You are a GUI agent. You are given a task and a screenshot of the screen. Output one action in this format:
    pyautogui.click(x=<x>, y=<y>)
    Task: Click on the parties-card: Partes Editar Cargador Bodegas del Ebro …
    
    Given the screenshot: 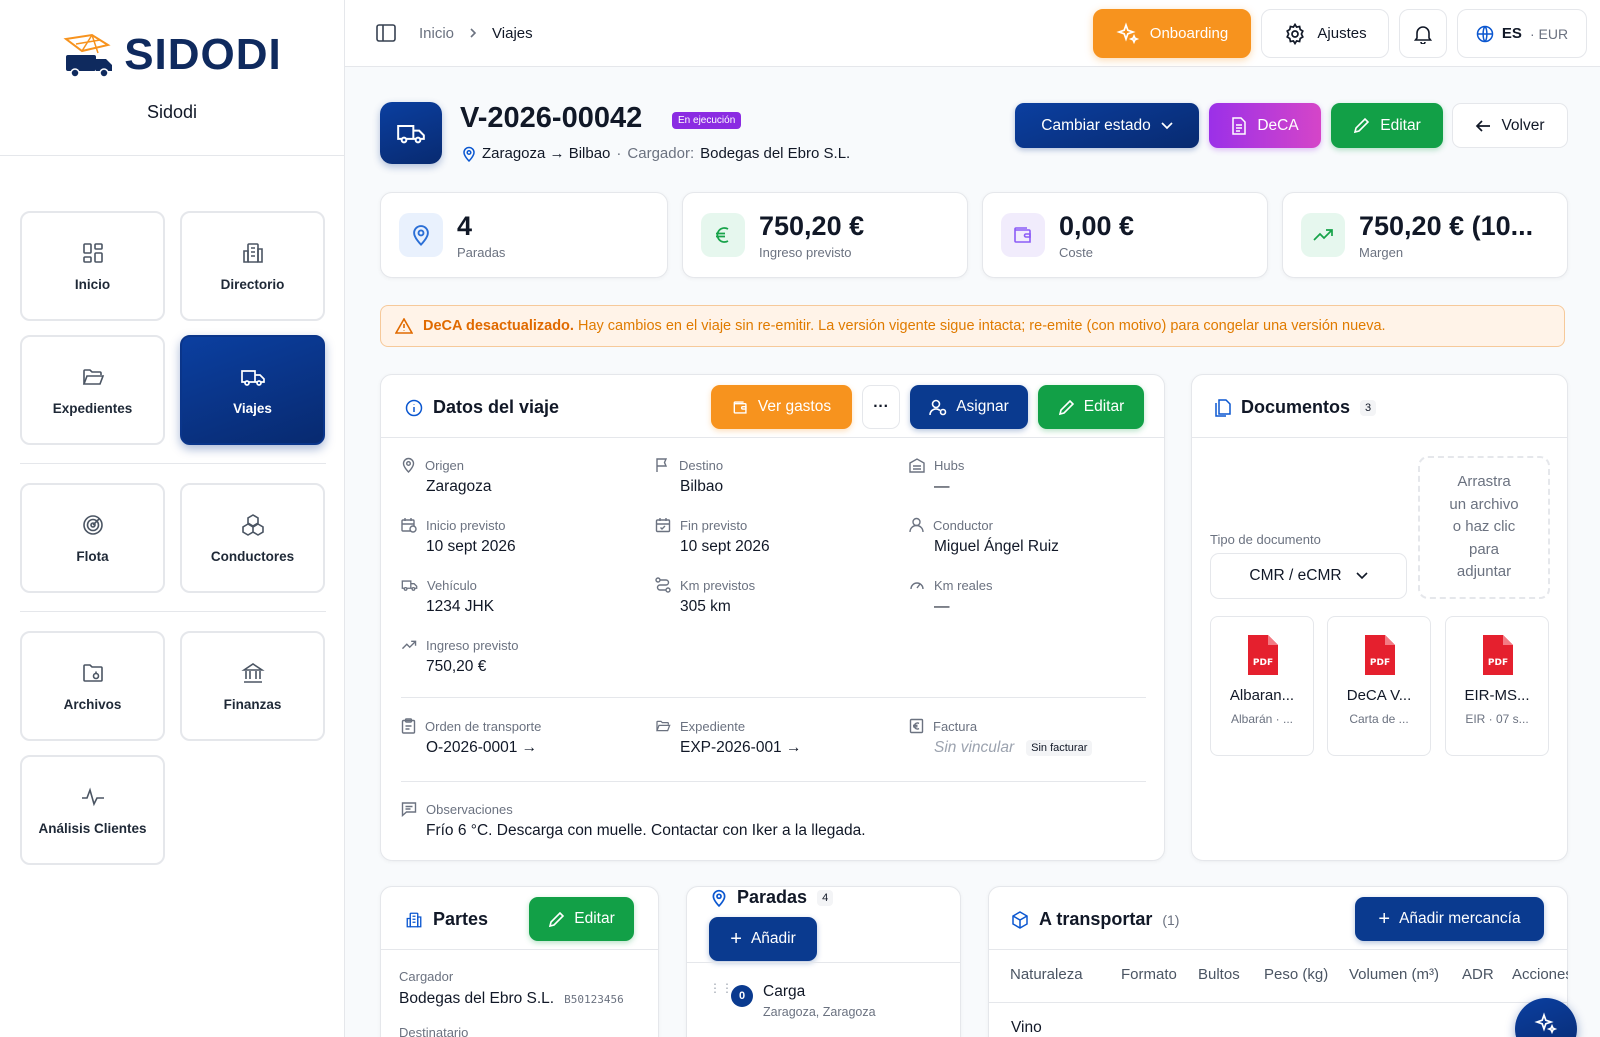 What is the action you would take?
    pyautogui.click(x=519, y=961)
    